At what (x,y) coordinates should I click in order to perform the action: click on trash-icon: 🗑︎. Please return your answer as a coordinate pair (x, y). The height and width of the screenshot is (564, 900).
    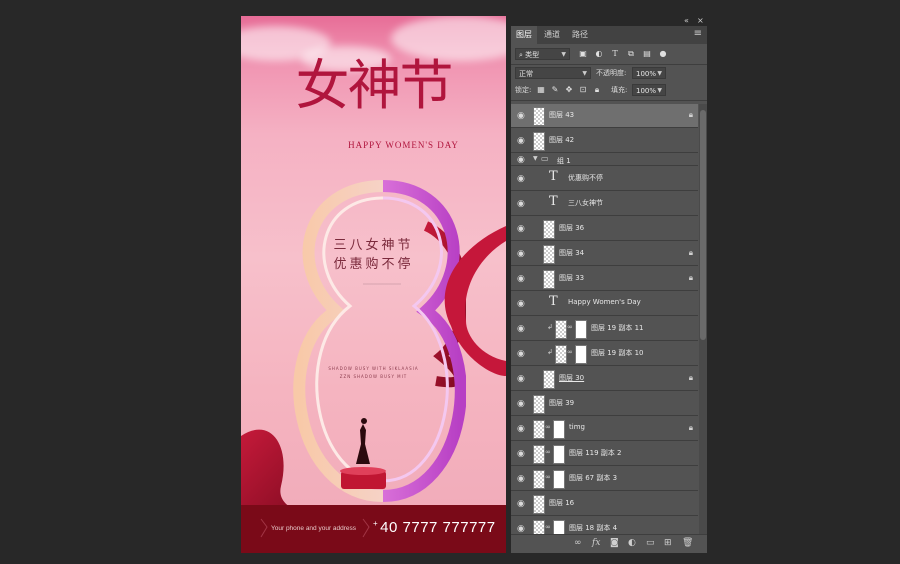
    Looking at the image, I should click on (687, 543).